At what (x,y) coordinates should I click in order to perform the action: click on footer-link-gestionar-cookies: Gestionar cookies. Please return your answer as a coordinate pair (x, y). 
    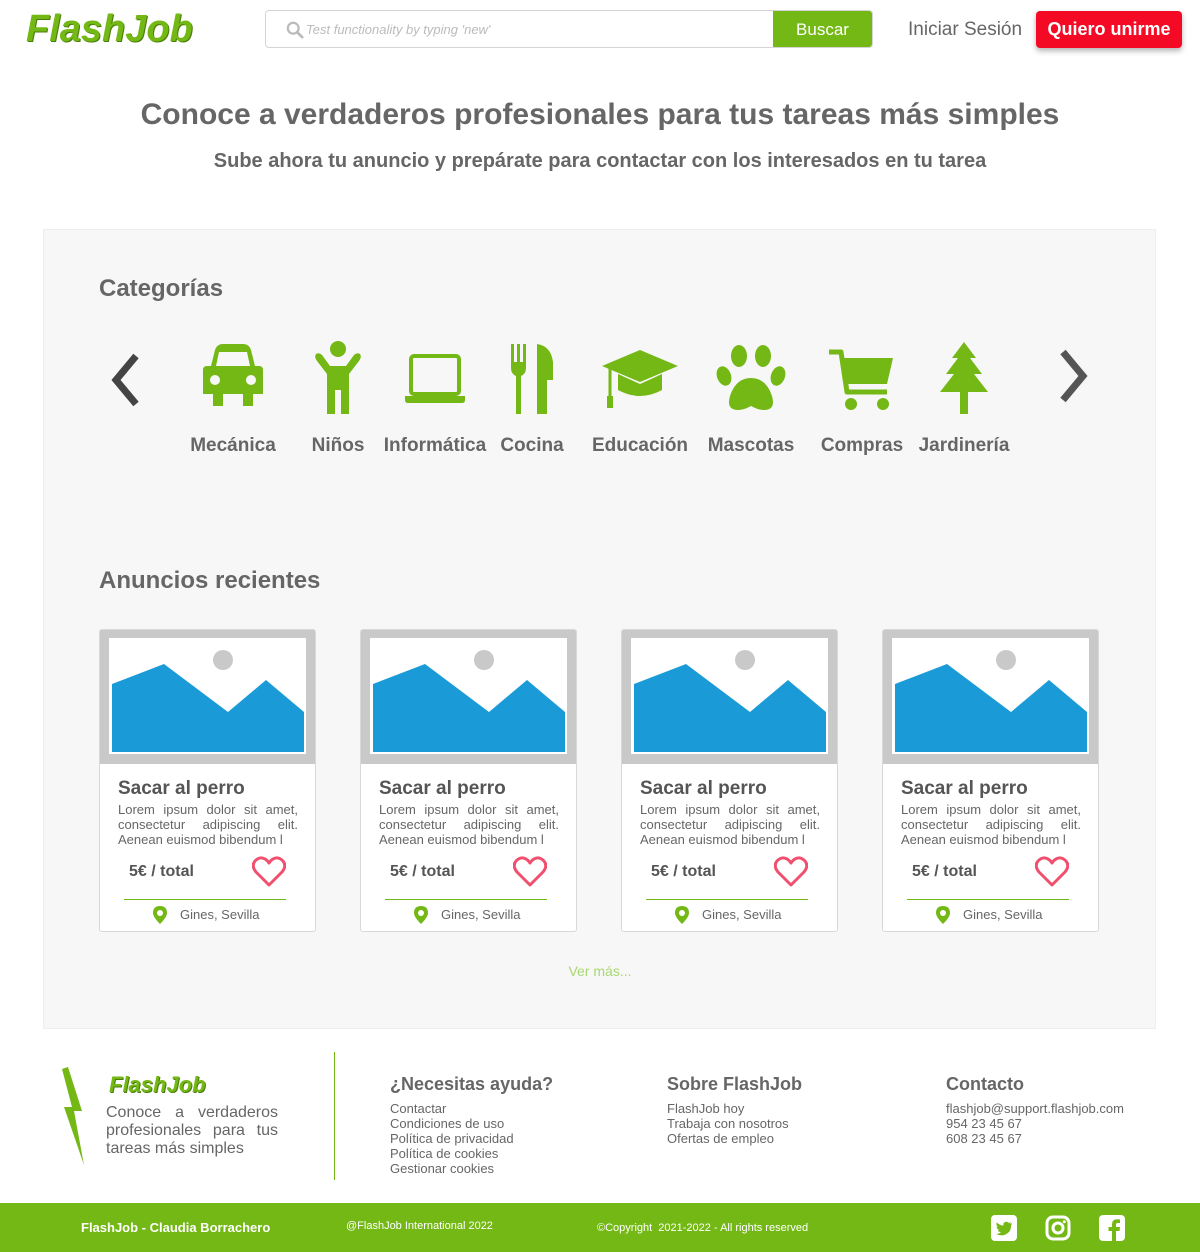
    Looking at the image, I should click on (471, 1168).